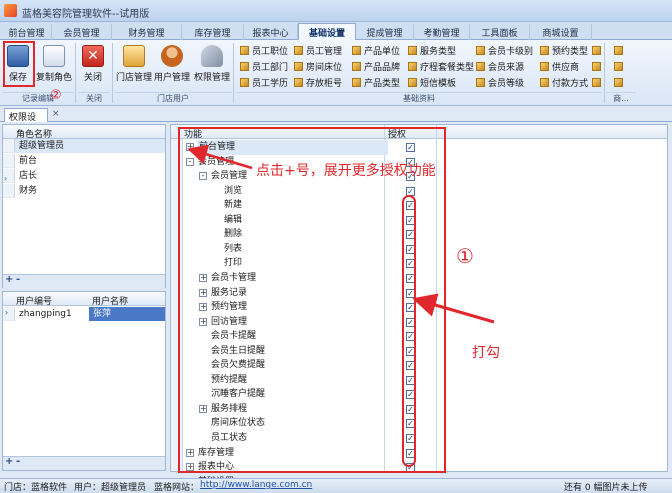  I want to click on website-link: http://www.lange.com.cn, so click(256, 485).